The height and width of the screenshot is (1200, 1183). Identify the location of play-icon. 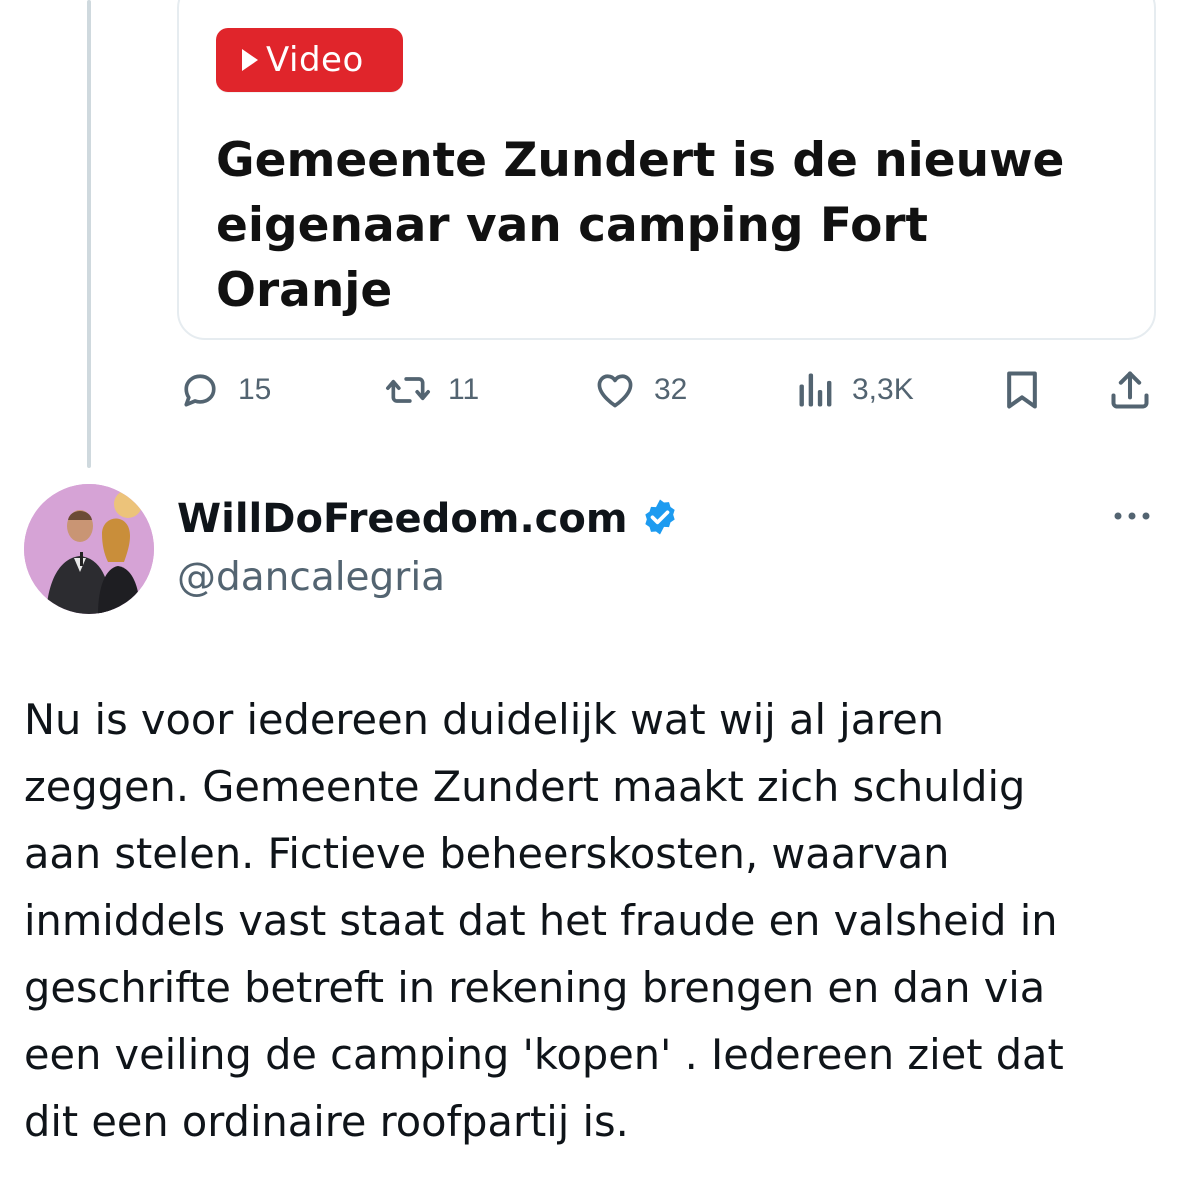
(250, 60).